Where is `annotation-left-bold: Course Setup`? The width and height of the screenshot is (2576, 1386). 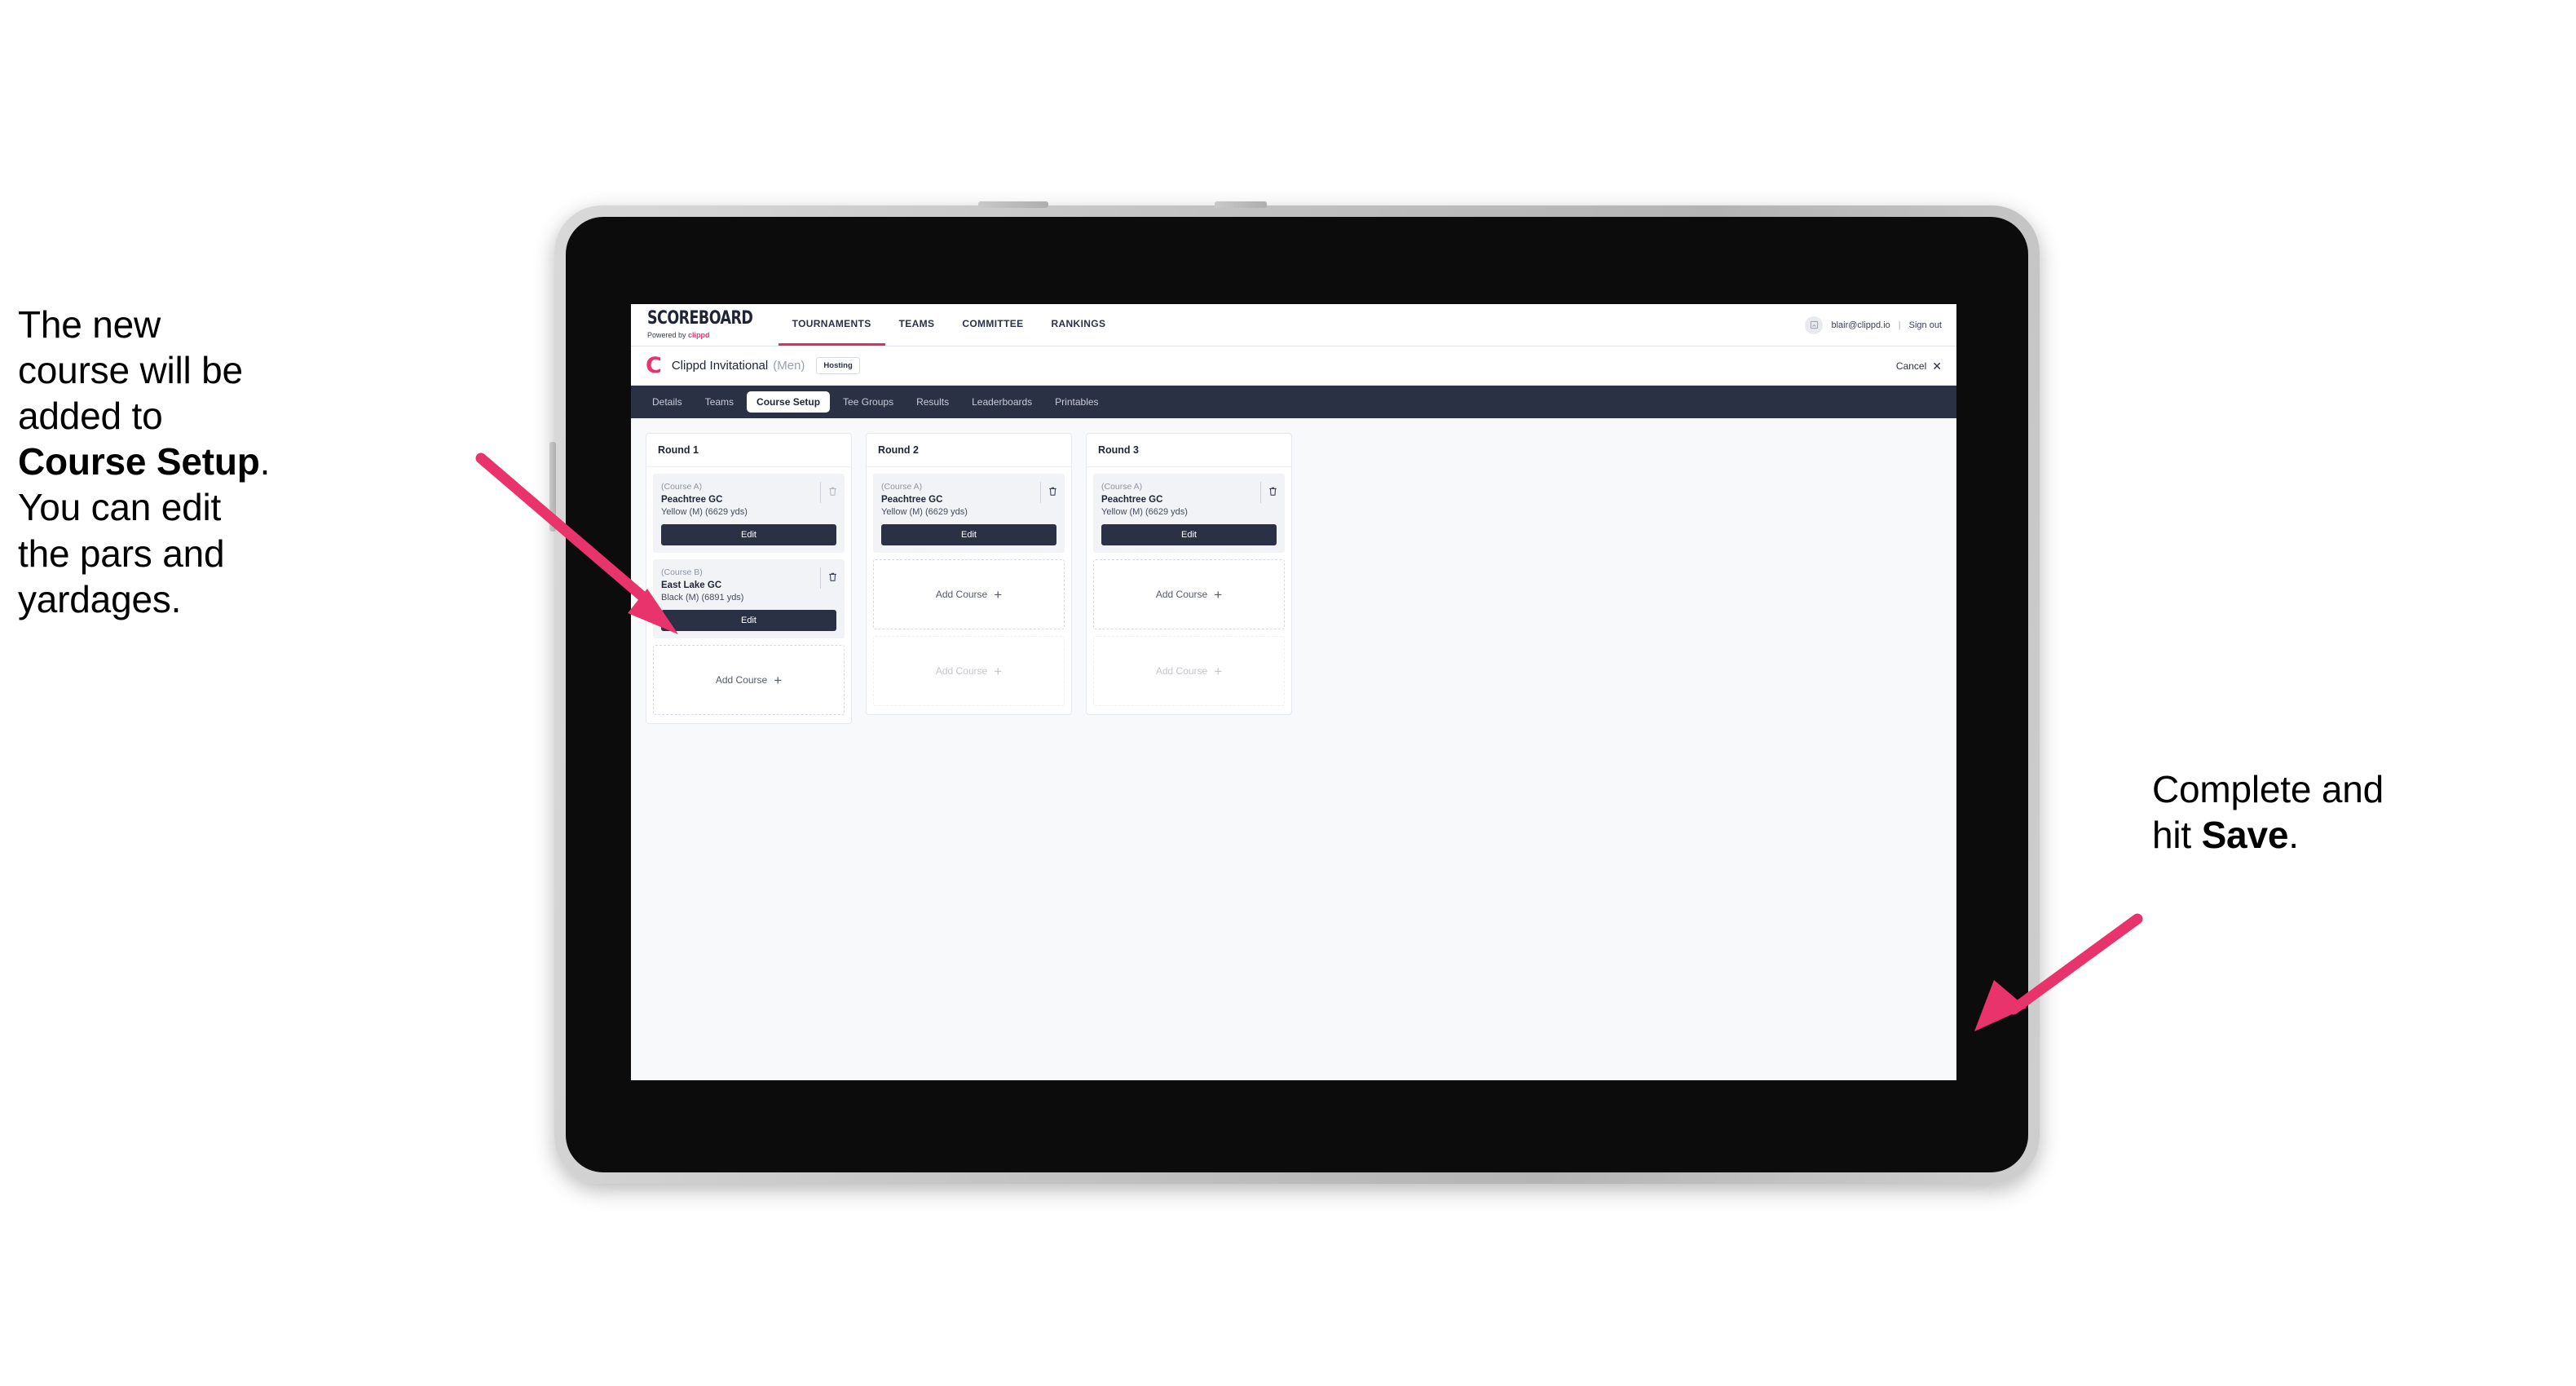 annotation-left-bold: Course Setup is located at coordinates (139, 462).